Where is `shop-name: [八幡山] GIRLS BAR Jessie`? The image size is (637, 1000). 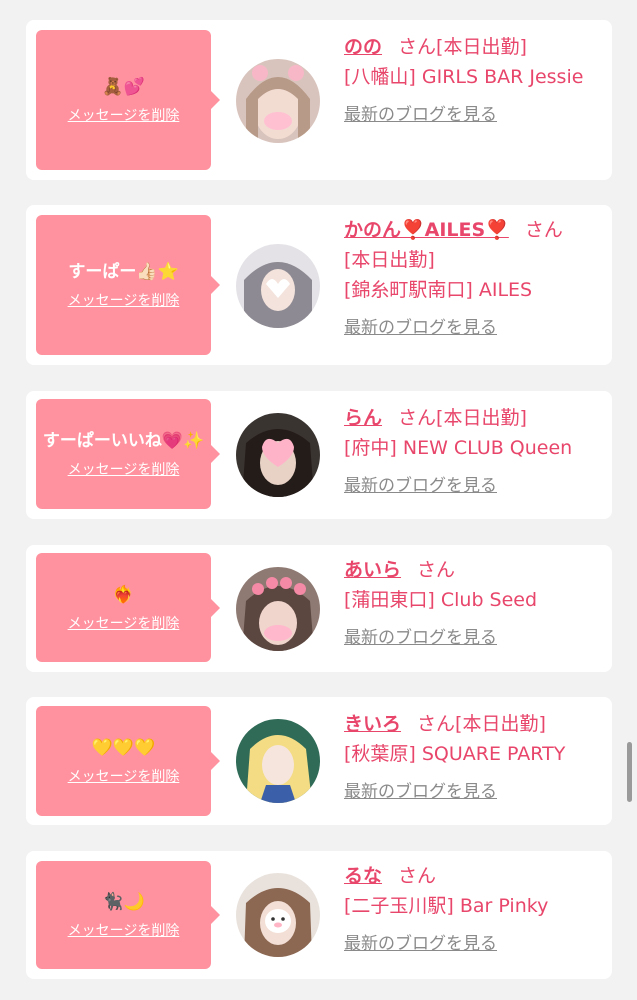
shop-name: [八幡山] GIRLS BAR Jessie is located at coordinates (464, 77).